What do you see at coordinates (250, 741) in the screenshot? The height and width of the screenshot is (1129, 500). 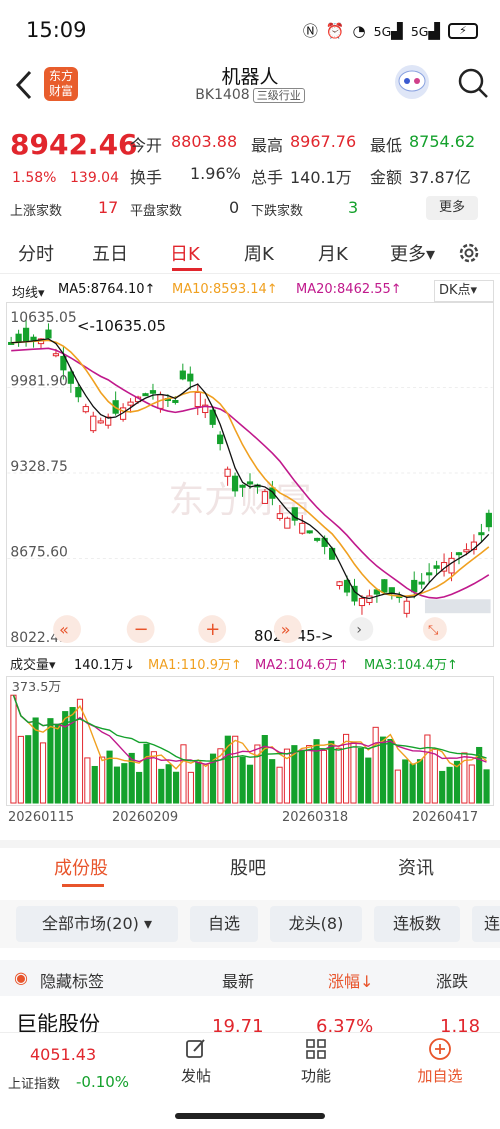 I see `volume-chart: 373.5万` at bounding box center [250, 741].